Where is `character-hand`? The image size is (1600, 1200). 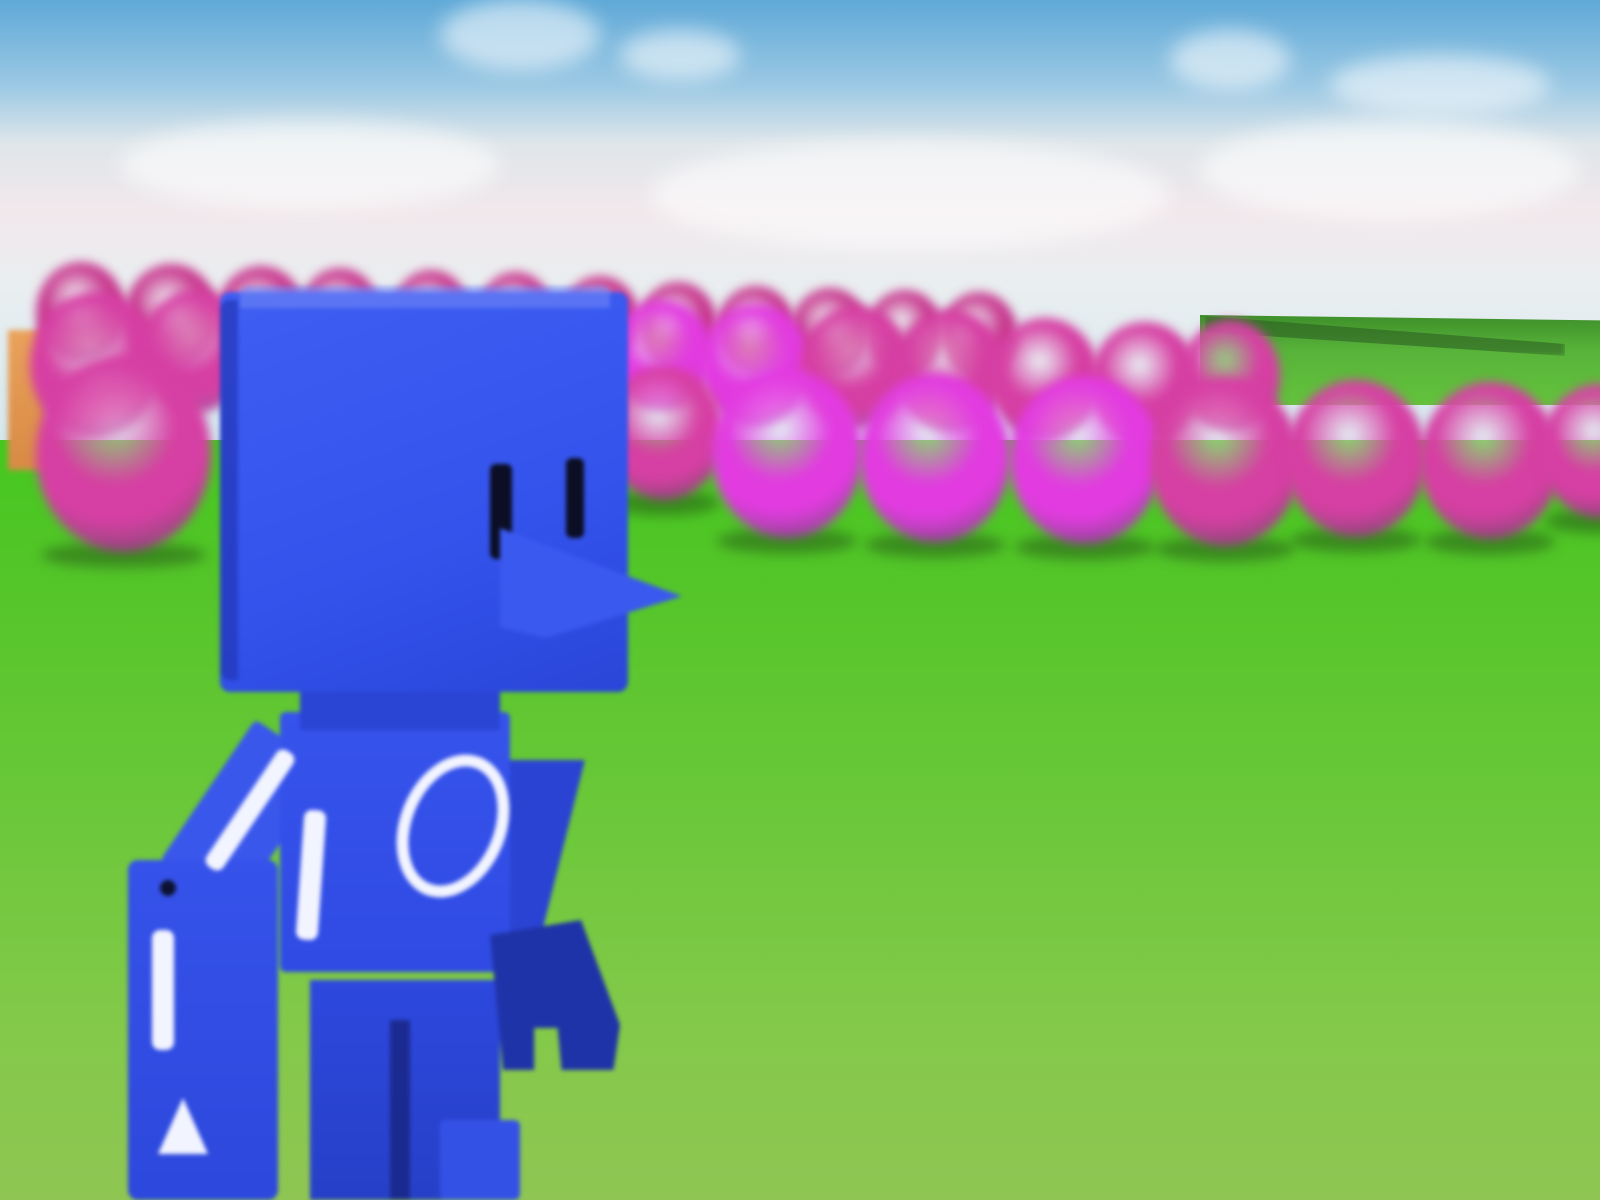
character-hand is located at coordinates (555, 995).